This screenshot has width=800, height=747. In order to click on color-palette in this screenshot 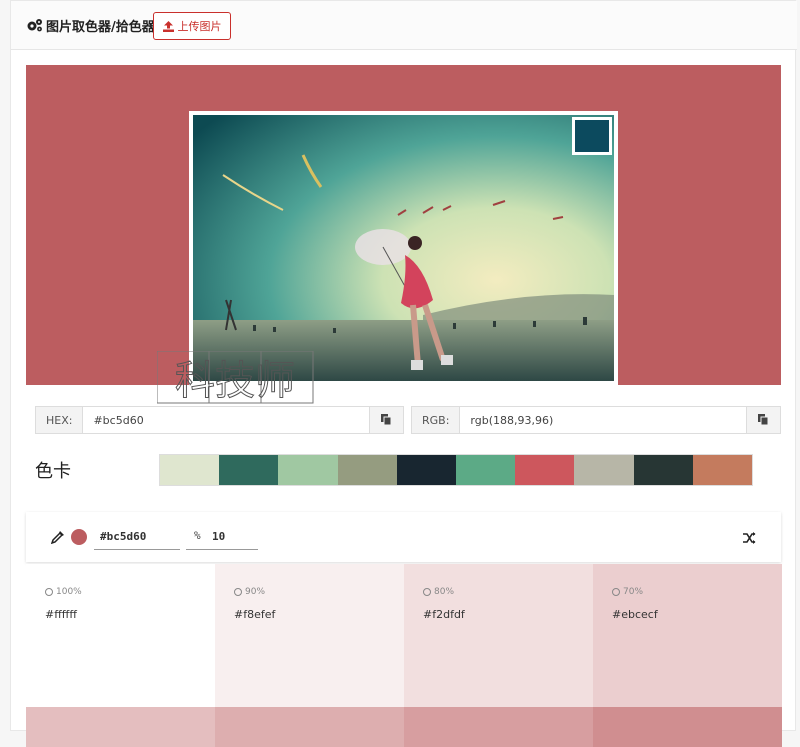, I will do `click(456, 470)`.